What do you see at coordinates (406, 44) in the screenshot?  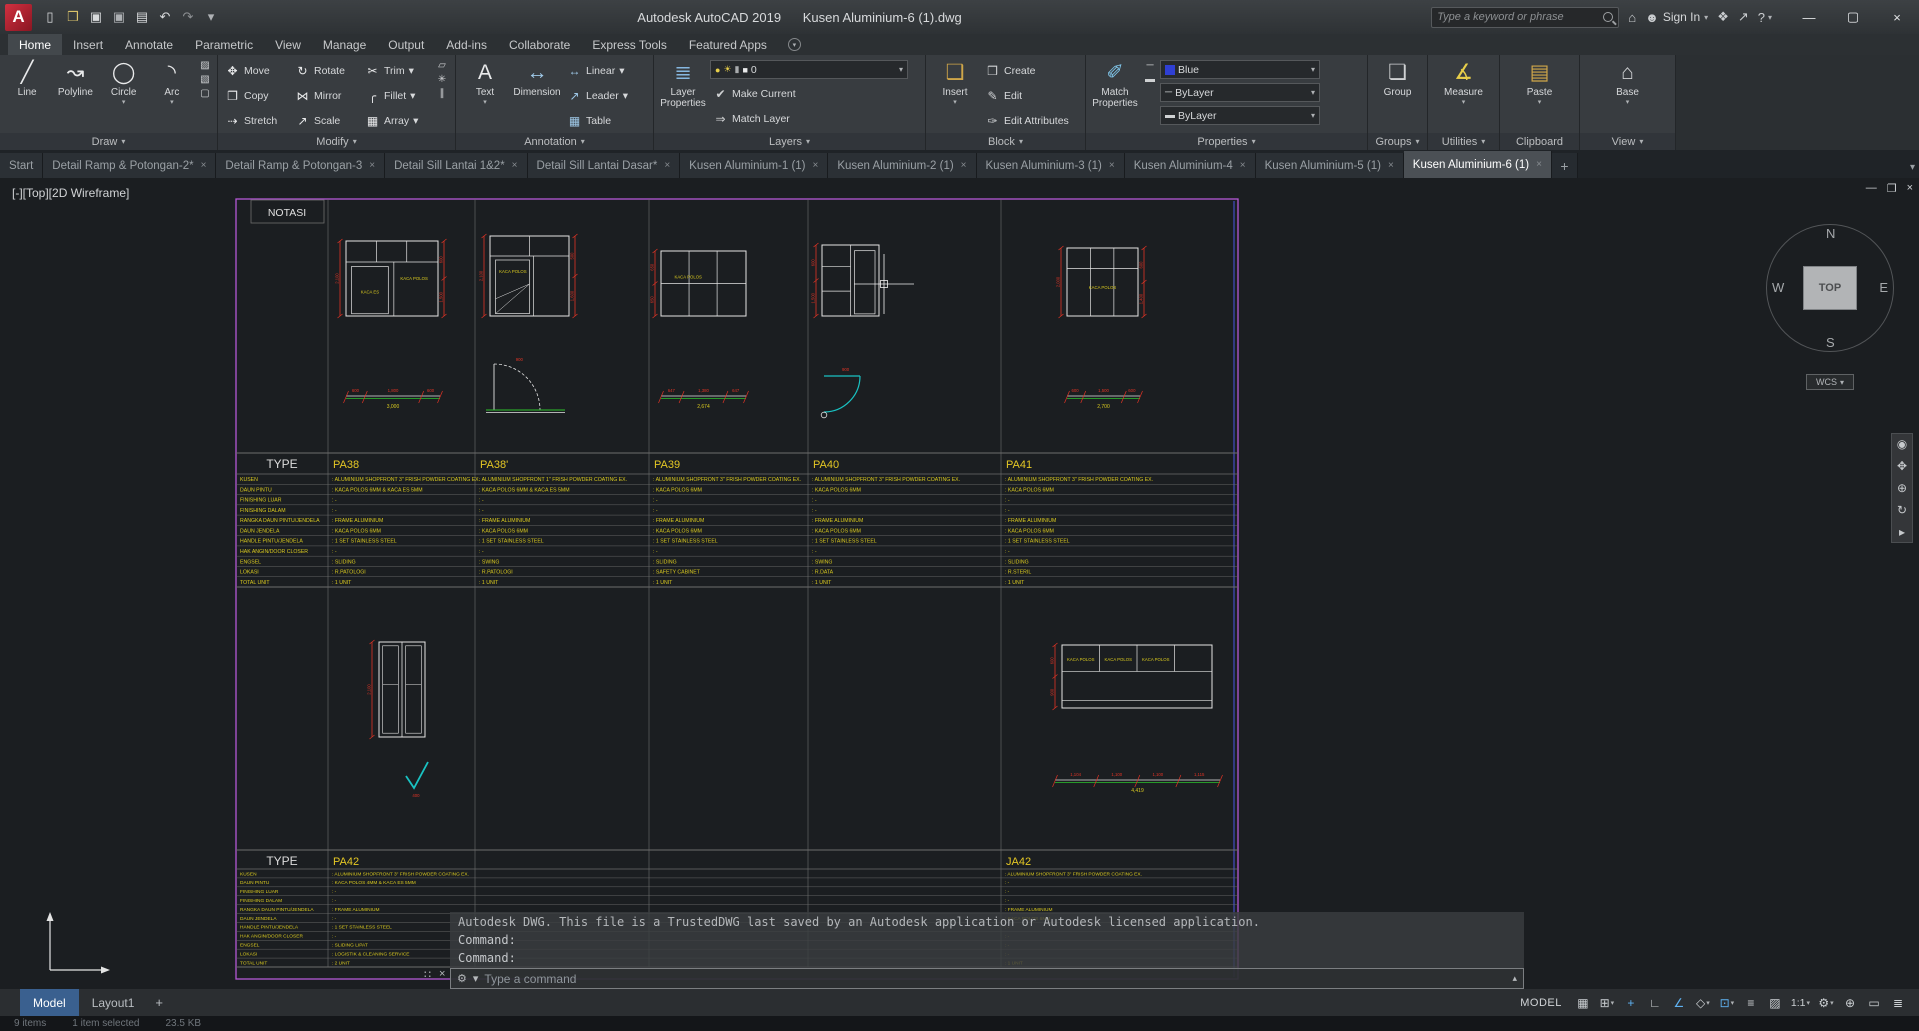 I see `ribbon-tab-output: Output` at bounding box center [406, 44].